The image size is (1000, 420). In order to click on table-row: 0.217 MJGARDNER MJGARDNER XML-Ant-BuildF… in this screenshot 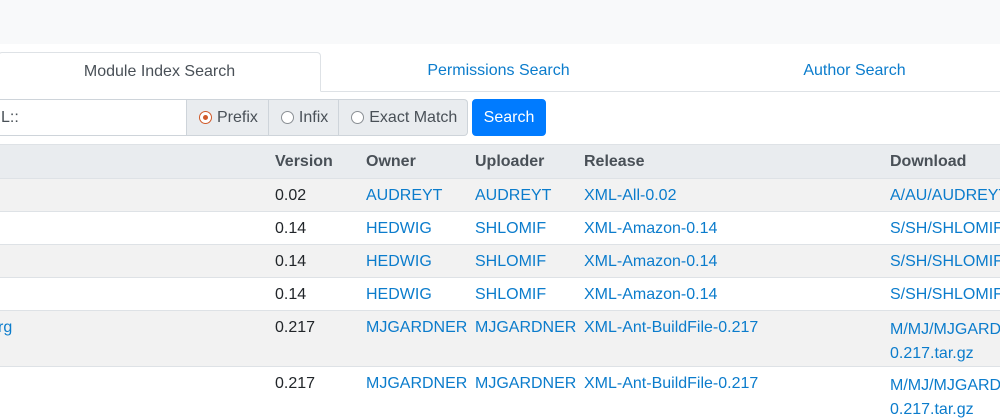, I will do `click(500, 393)`.